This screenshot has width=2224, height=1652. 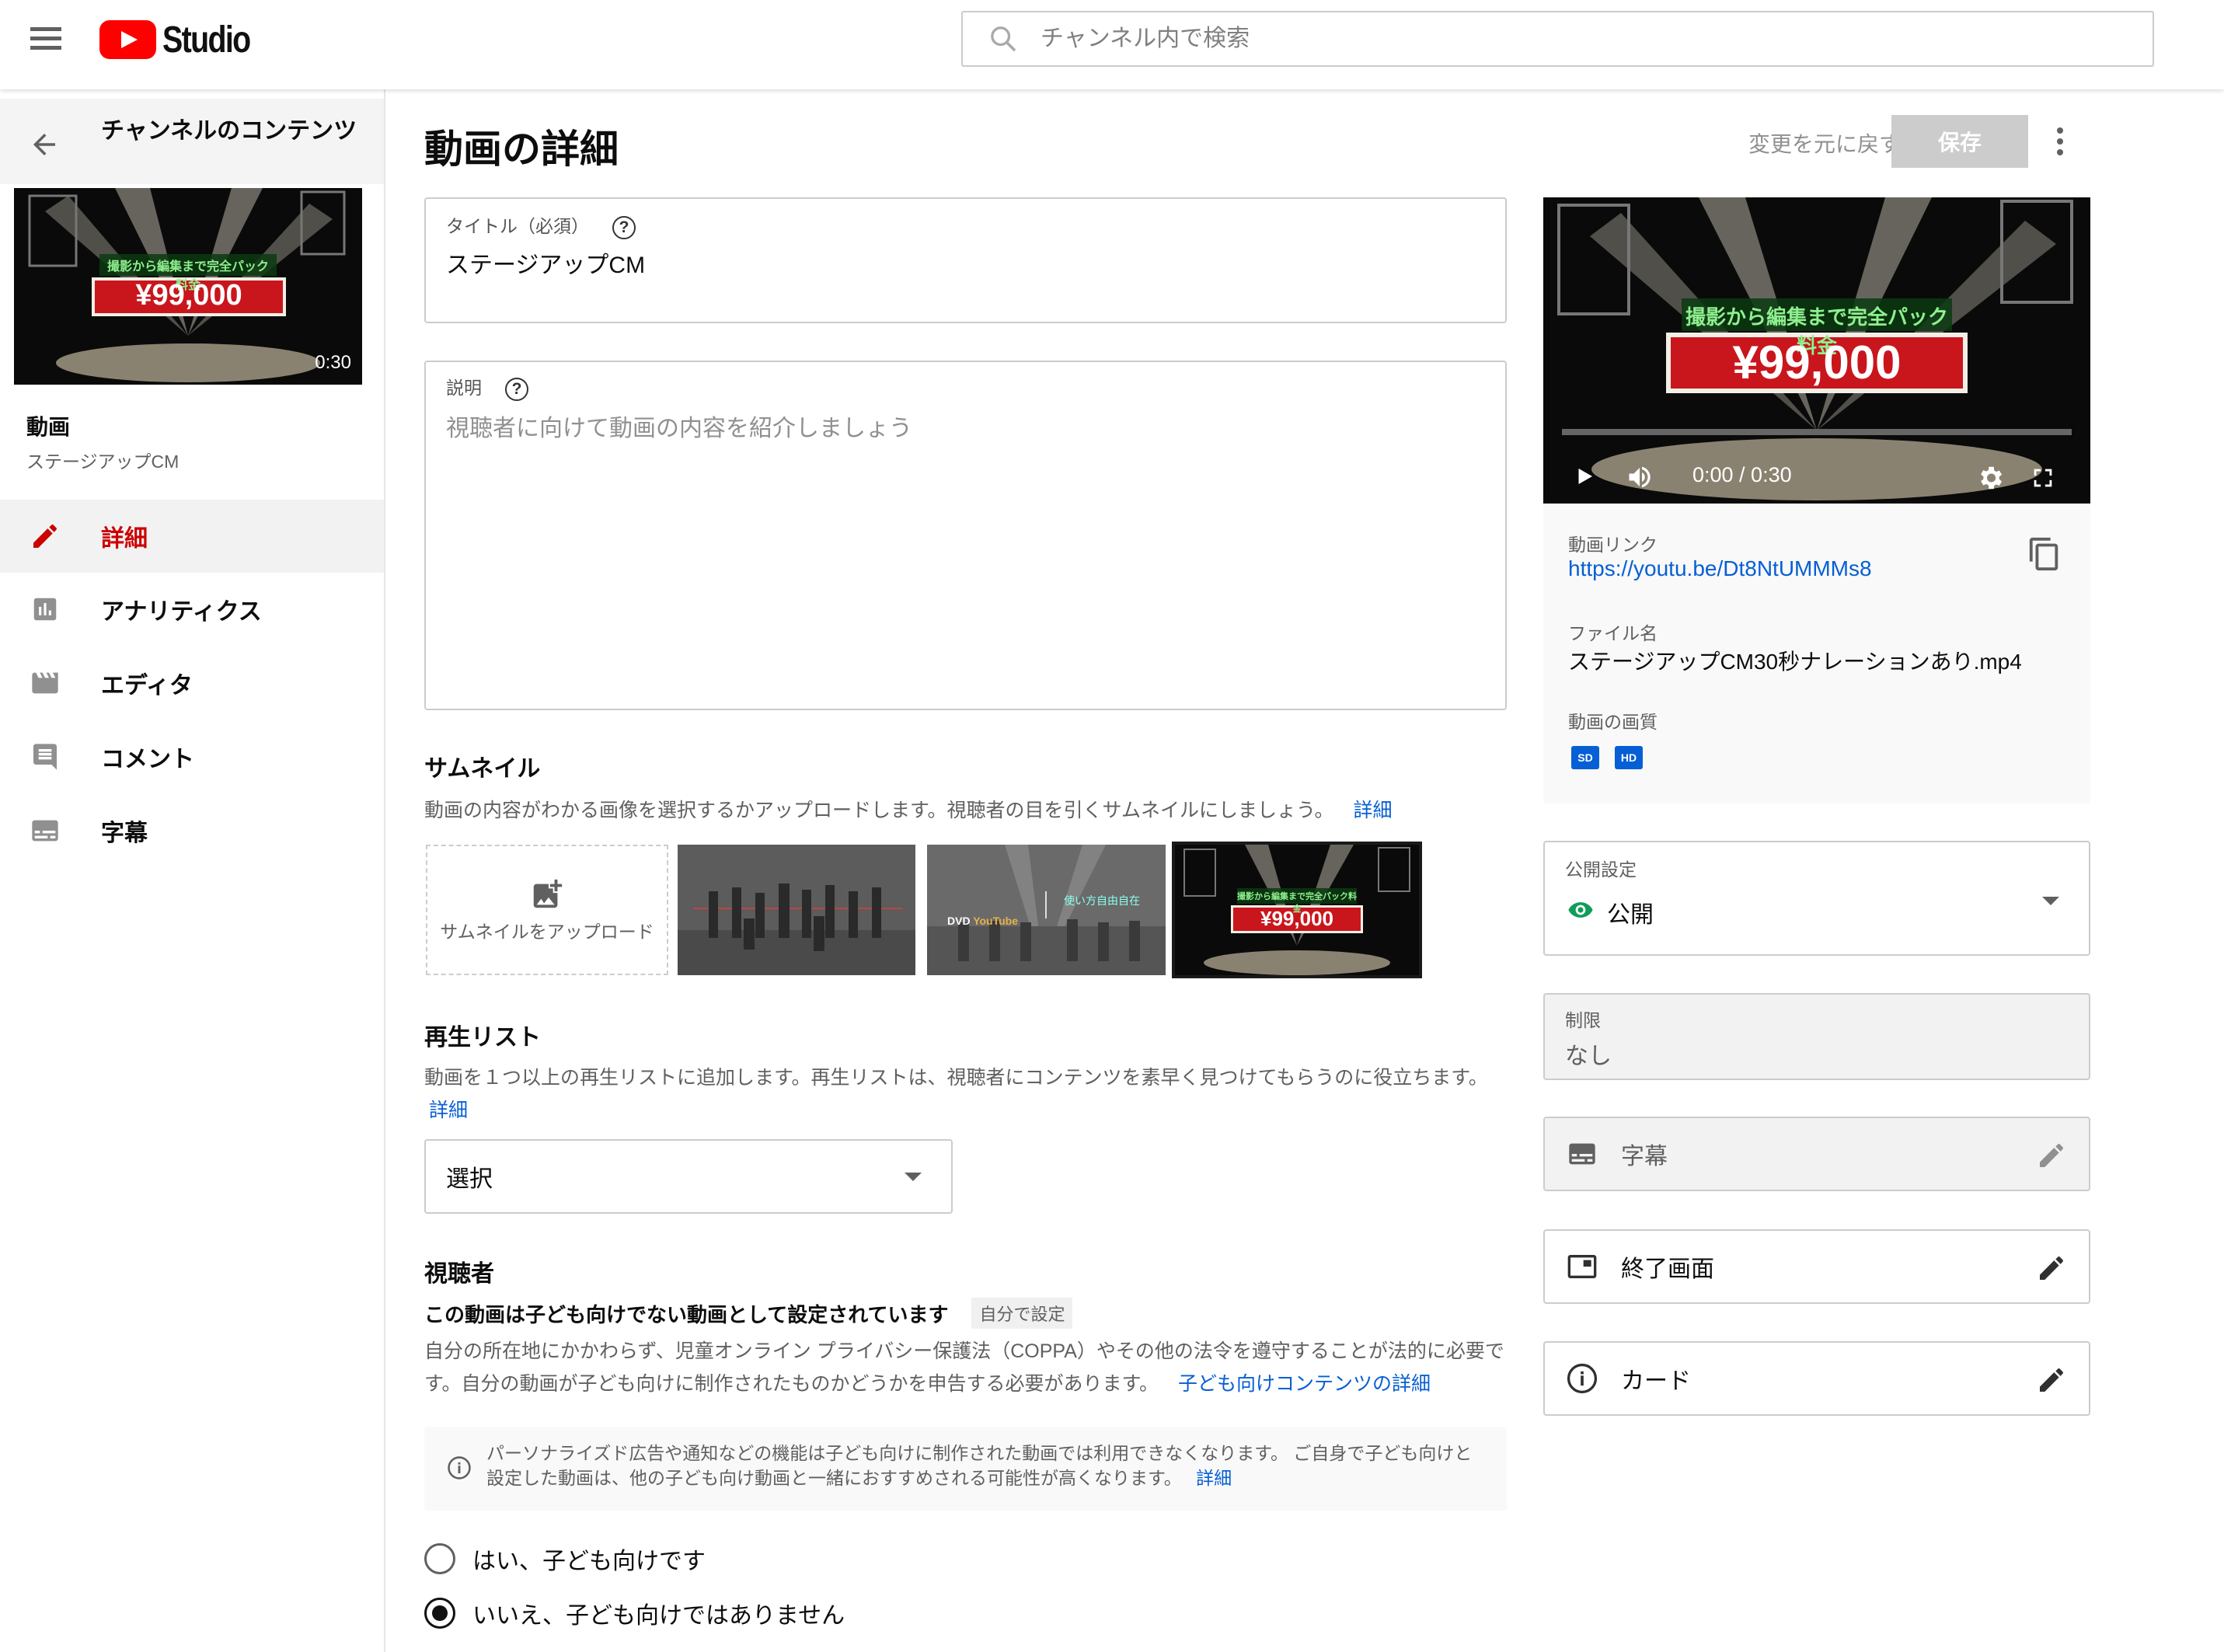 I want to click on radio-unchecked-icon, so click(x=439, y=1558).